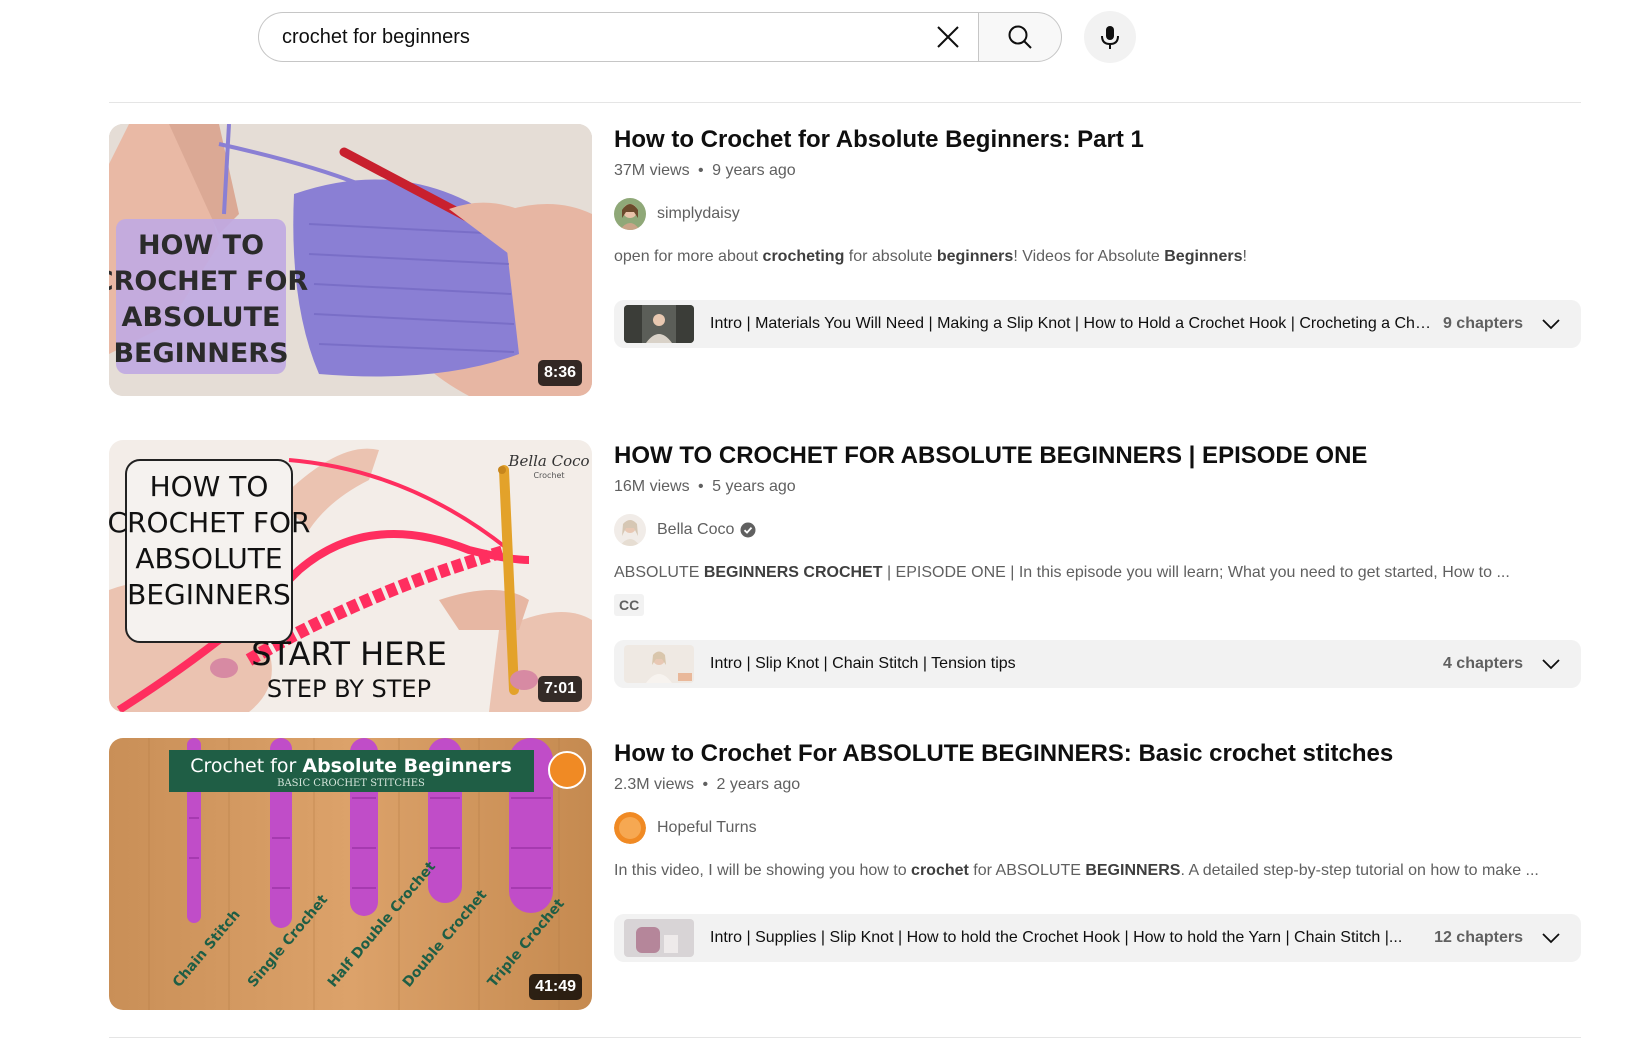  Describe the element at coordinates (351, 783) in the screenshot. I see `thumb-banner-sub: BASIC CROCHET STITCHES` at that location.